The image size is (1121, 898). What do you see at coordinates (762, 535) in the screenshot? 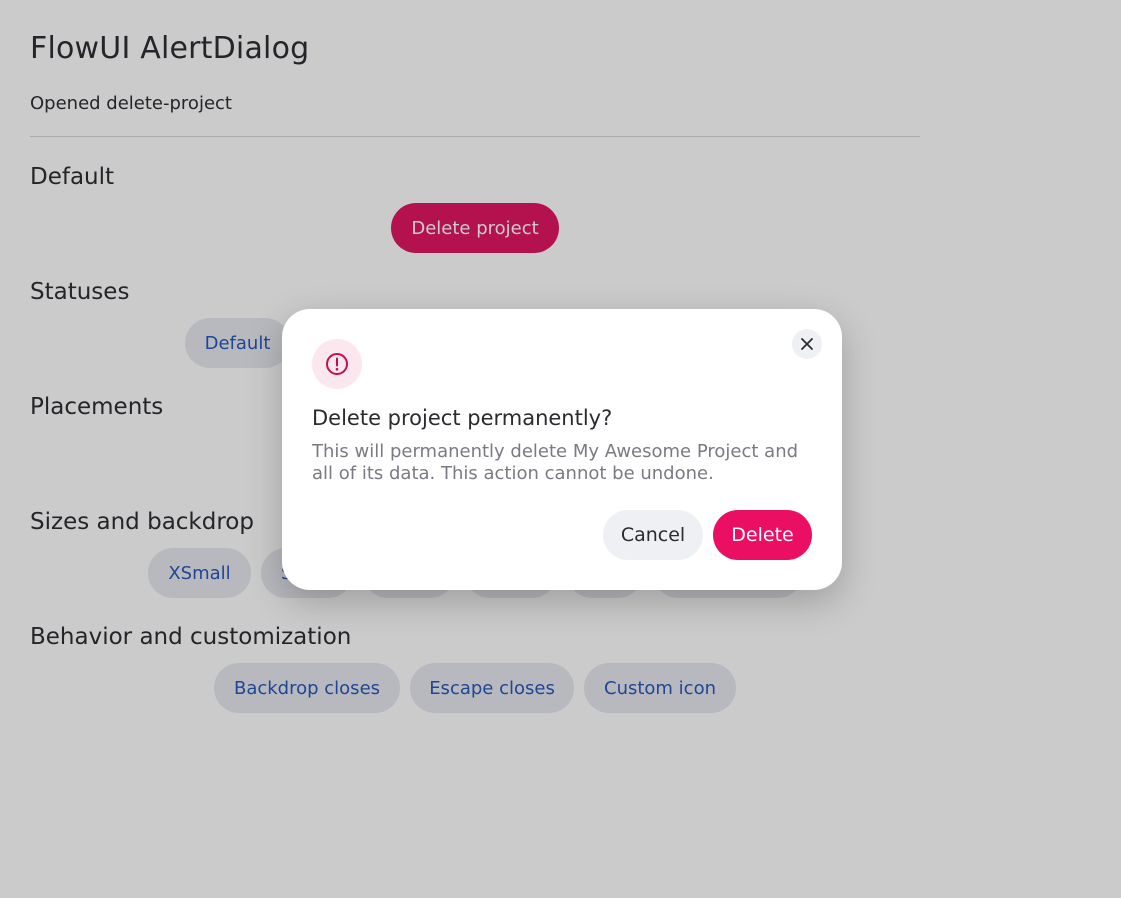
I see `delete-button: Delete` at bounding box center [762, 535].